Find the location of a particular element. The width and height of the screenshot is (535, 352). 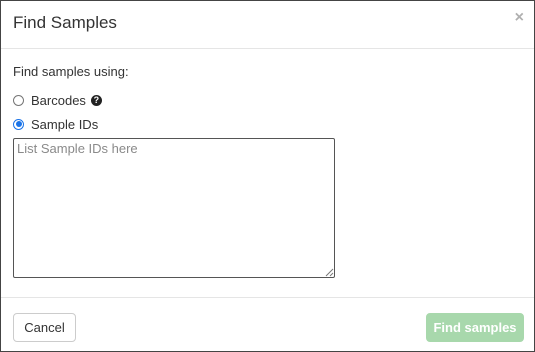

dialog-title: Find Samples is located at coordinates (65, 22).